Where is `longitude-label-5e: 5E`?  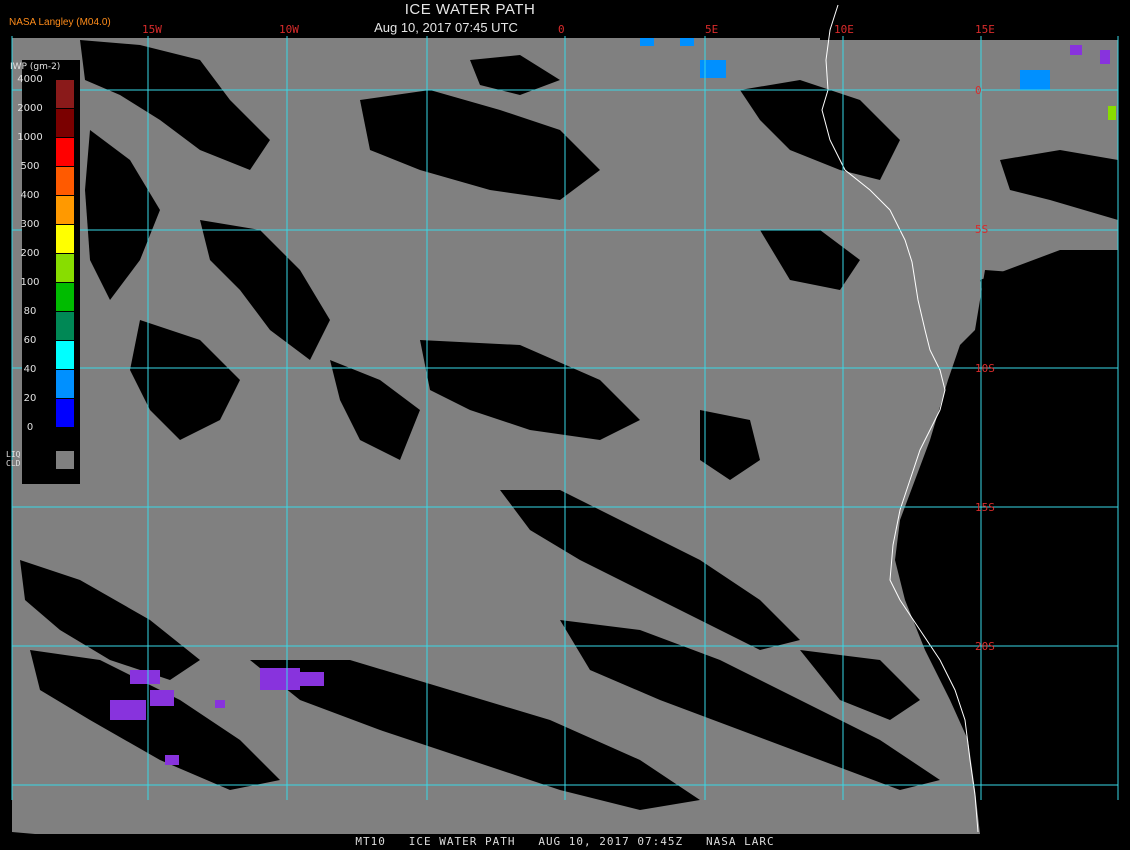 longitude-label-5e: 5E is located at coordinates (712, 29).